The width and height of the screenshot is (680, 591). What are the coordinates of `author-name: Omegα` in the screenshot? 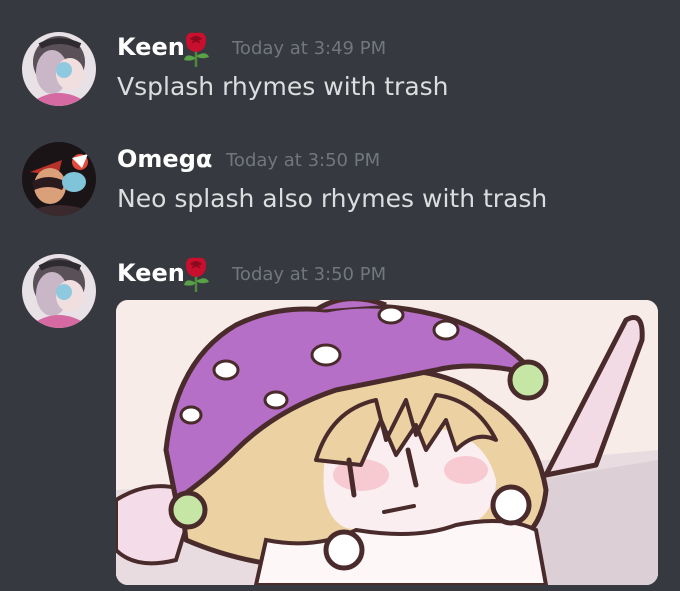 It's located at (164, 159).